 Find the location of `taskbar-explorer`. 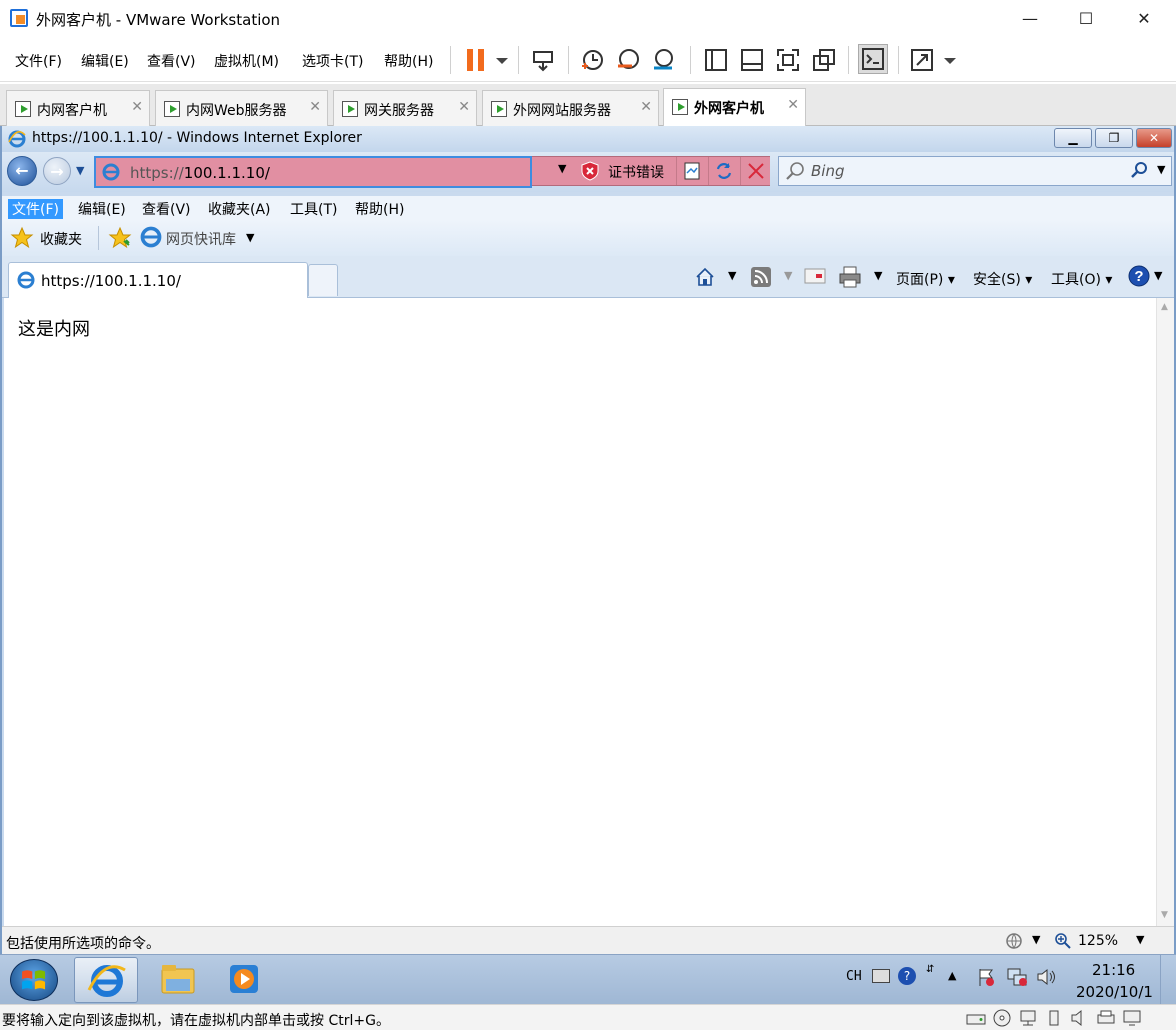

taskbar-explorer is located at coordinates (178, 980).